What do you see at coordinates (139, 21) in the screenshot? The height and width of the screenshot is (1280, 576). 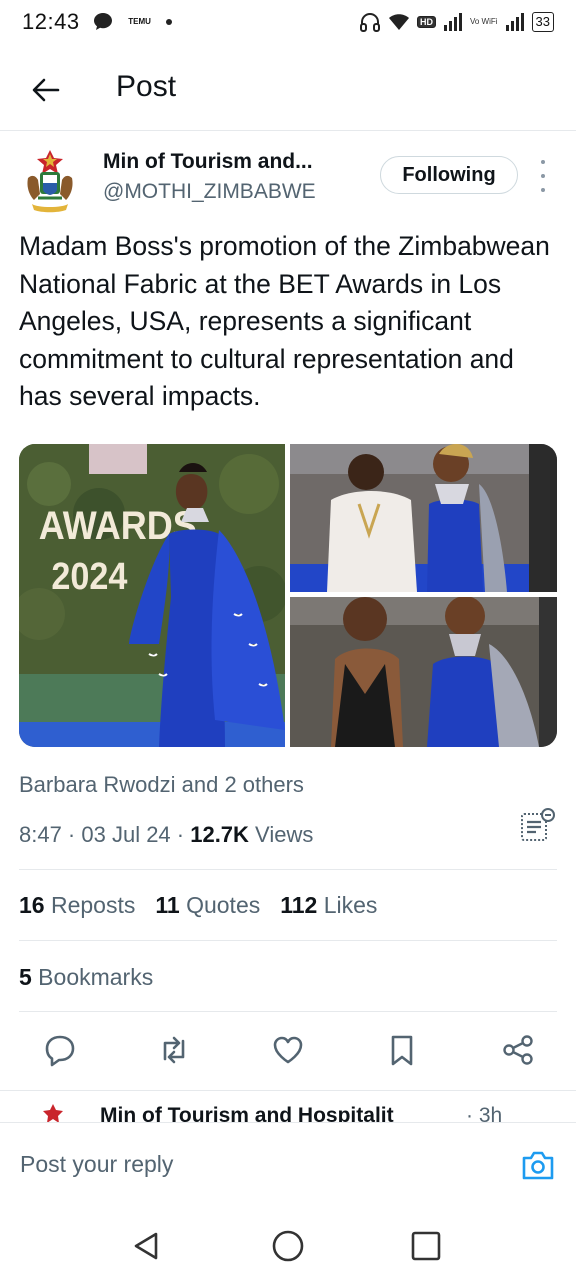 I see `temu-notification-icon: TEMU` at bounding box center [139, 21].